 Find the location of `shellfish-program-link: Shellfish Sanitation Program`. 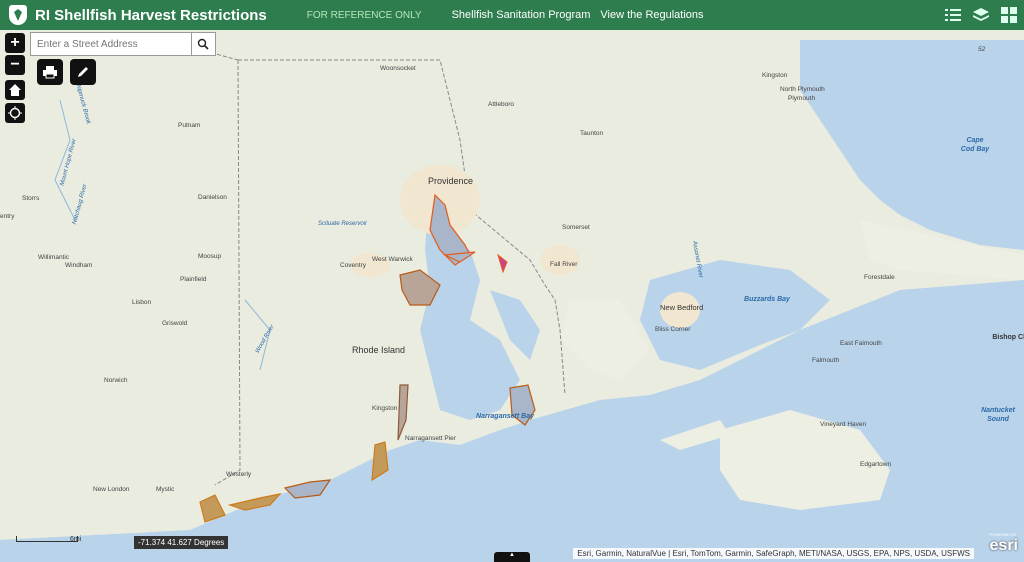

shellfish-program-link: Shellfish Sanitation Program is located at coordinates (521, 15).